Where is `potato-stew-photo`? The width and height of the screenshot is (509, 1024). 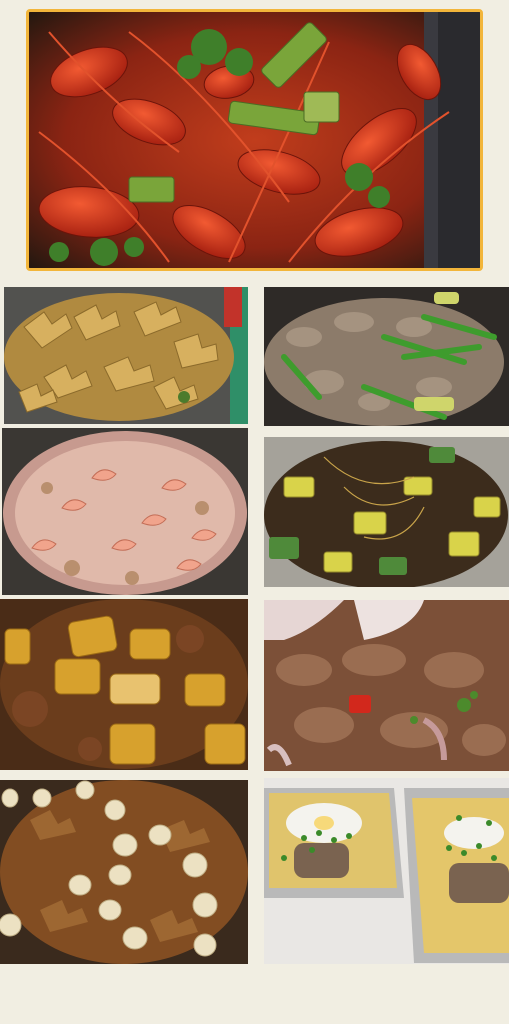 potato-stew-photo is located at coordinates (124, 684).